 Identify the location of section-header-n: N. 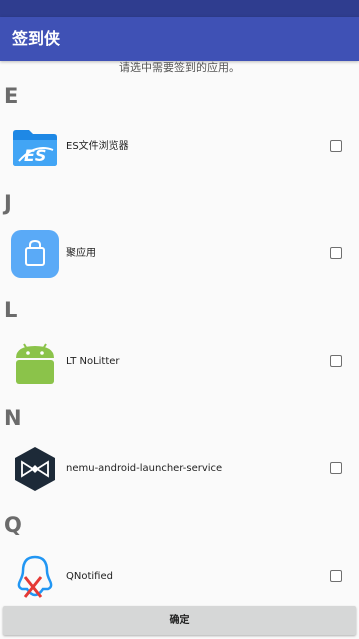
(13, 418).